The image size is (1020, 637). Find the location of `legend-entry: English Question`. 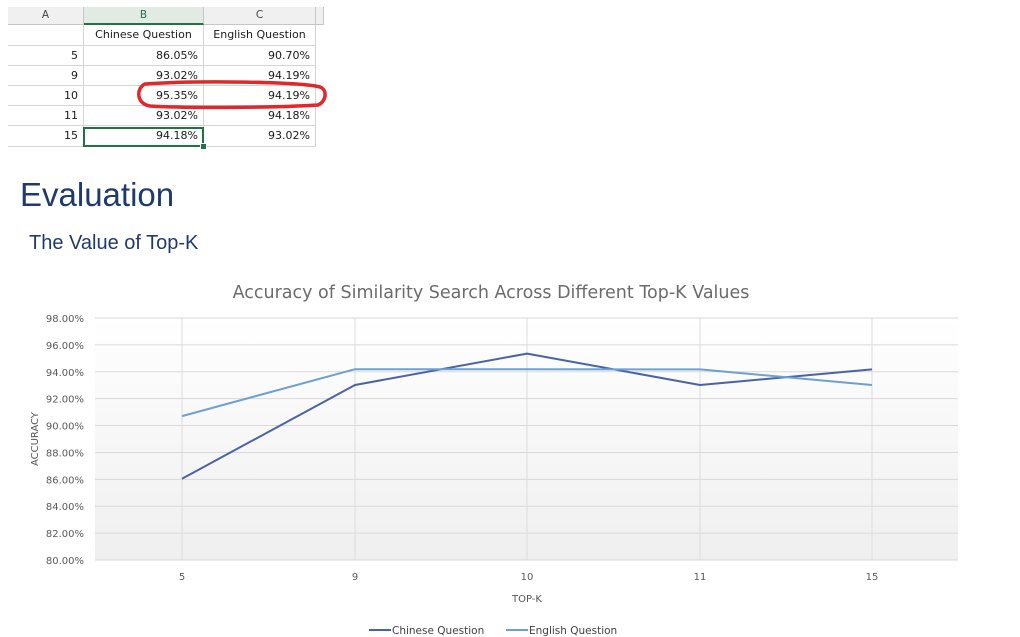

legend-entry: English Question is located at coordinates (561, 631).